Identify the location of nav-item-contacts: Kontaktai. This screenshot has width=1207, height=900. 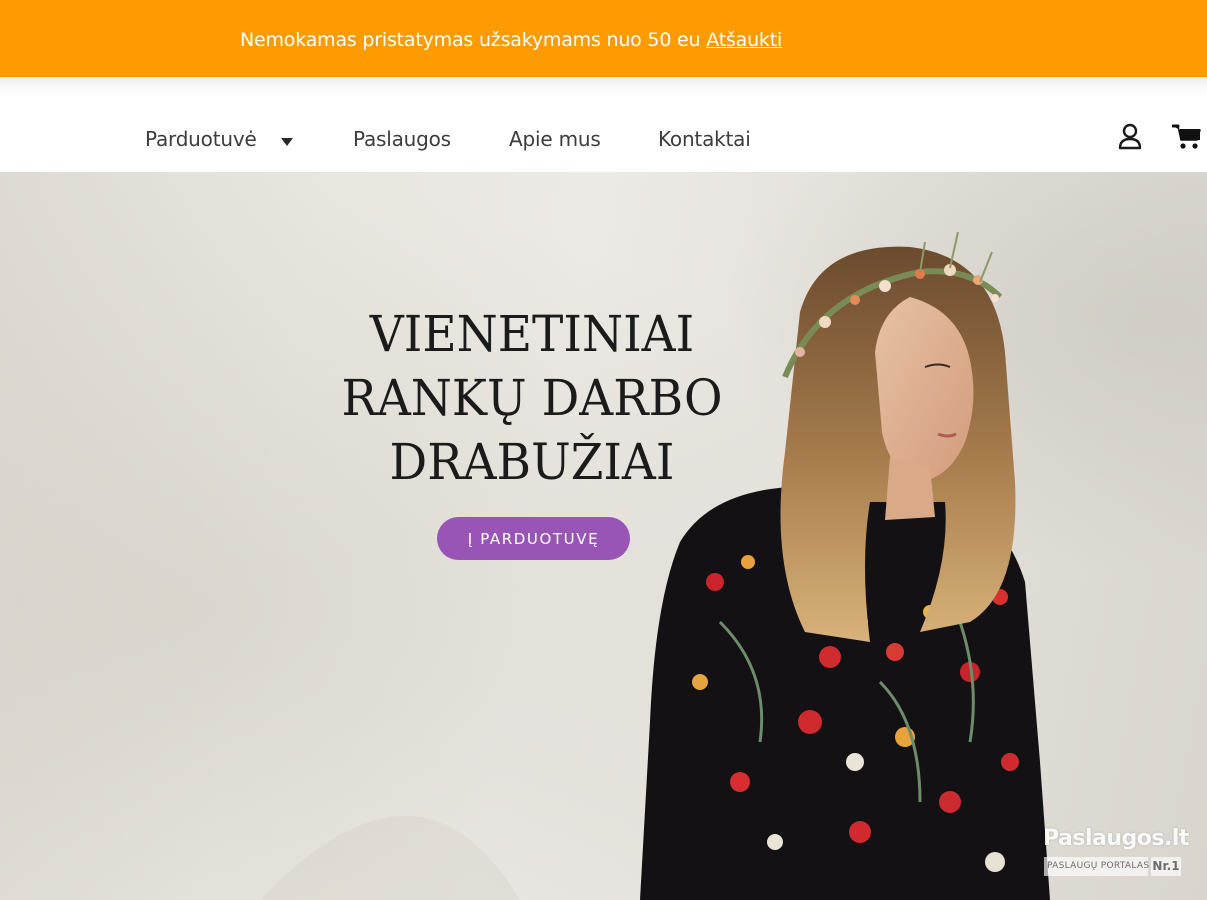
(704, 139).